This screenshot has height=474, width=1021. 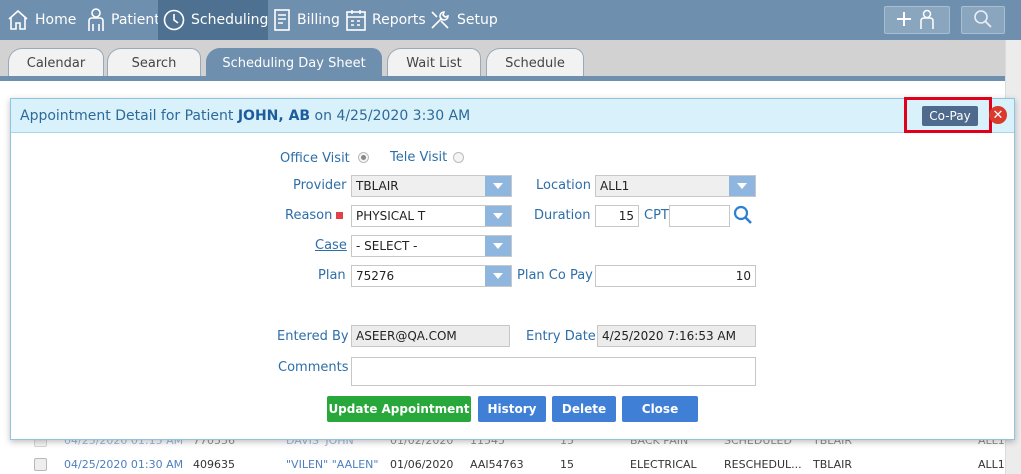 I want to click on row-reason: ELECTRICAL, so click(x=663, y=464).